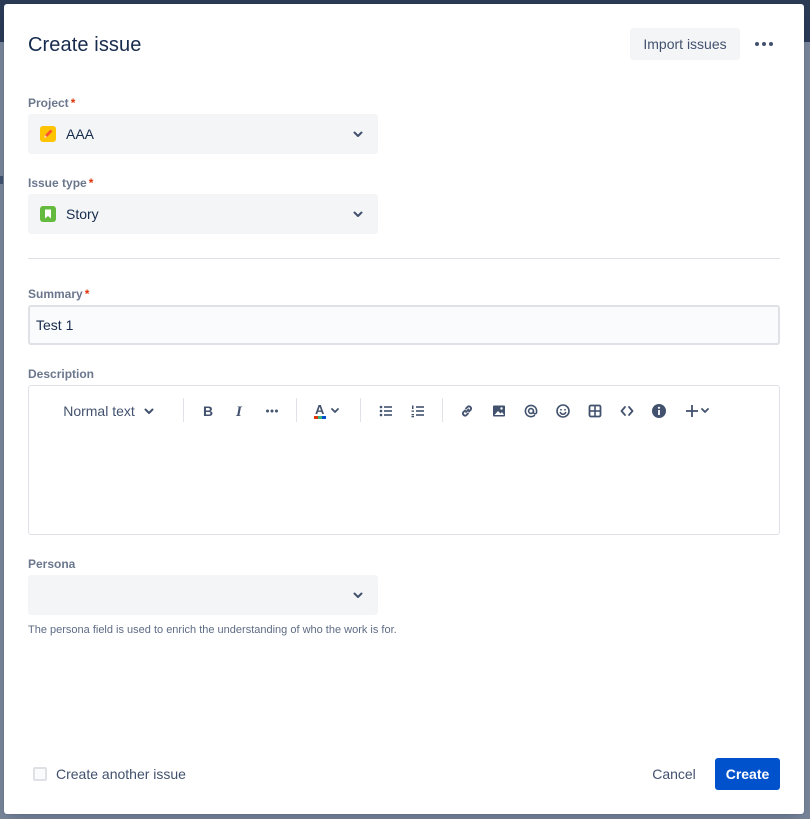  I want to click on svg-text: B, so click(208, 411).